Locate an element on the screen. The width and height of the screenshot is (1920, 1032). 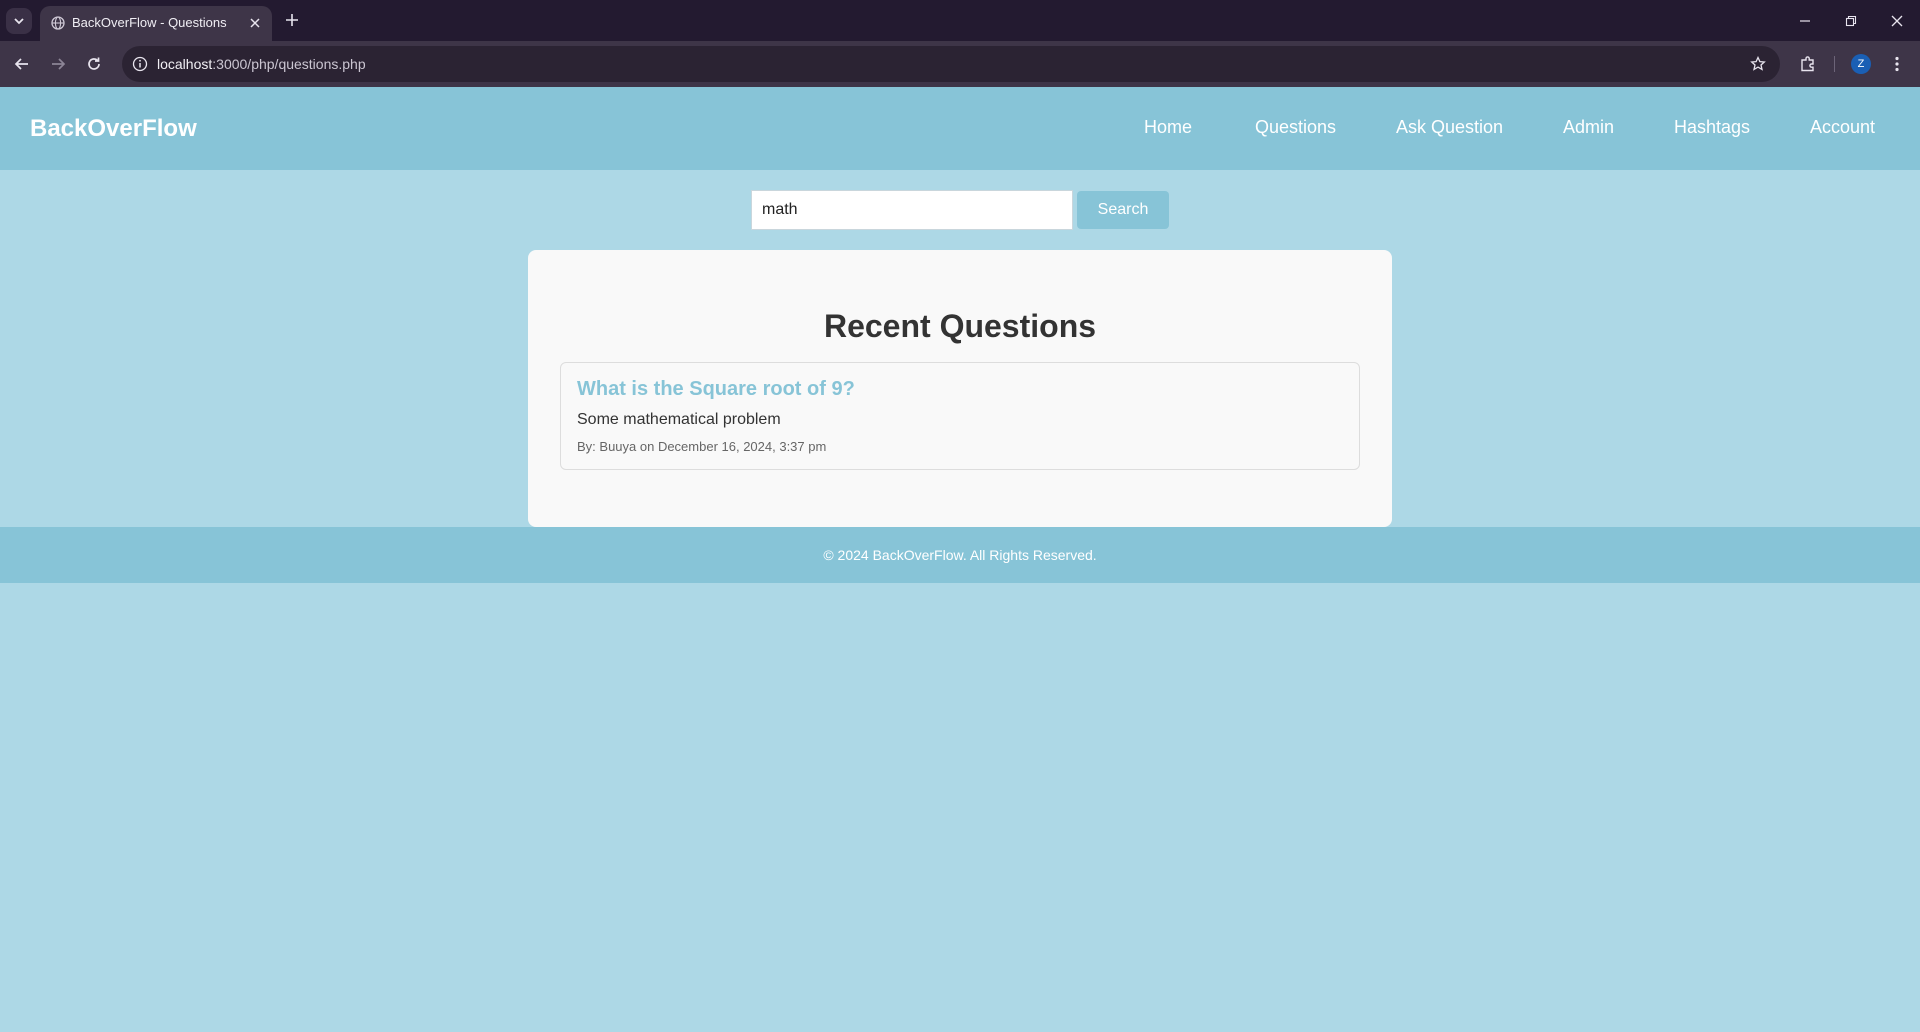
toolbar-divider is located at coordinates (1834, 64).